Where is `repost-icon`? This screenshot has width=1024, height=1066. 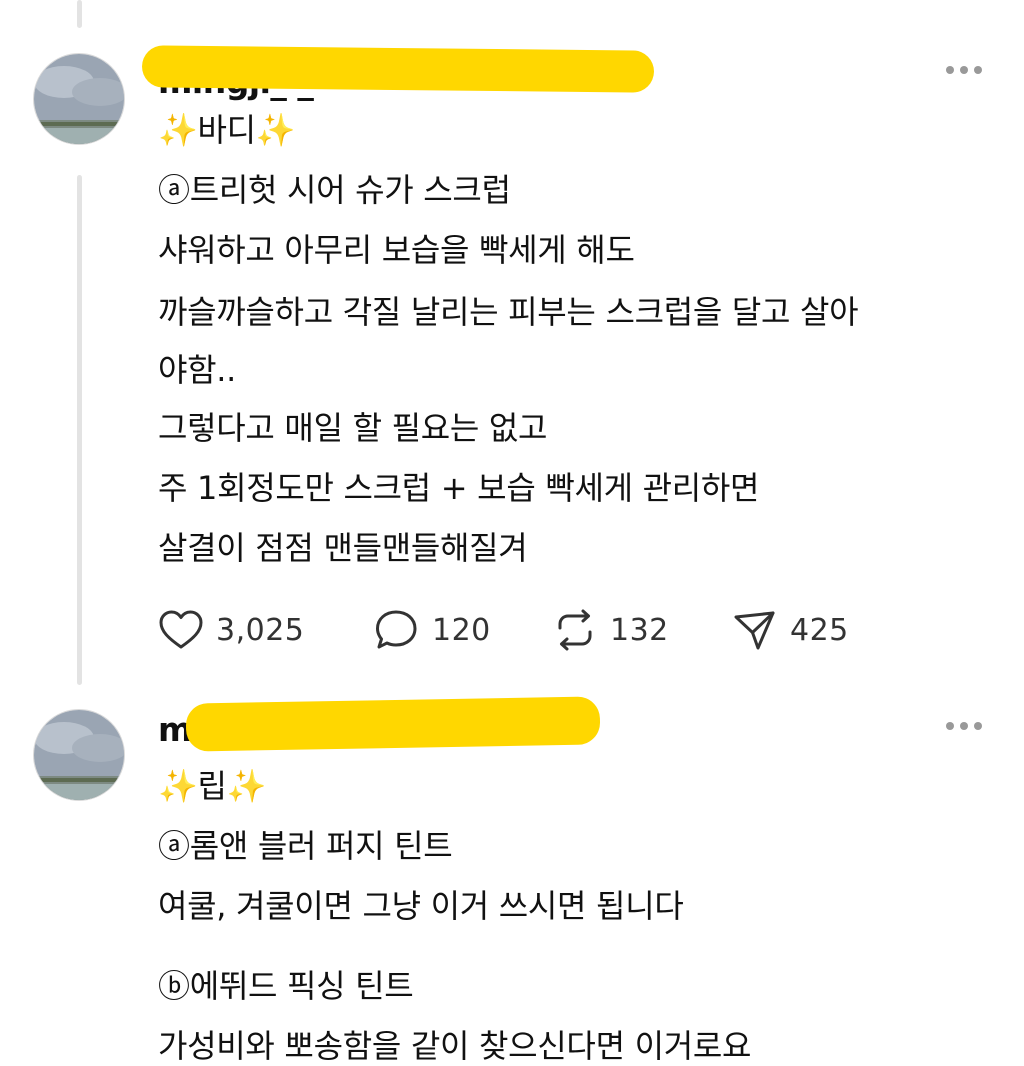 repost-icon is located at coordinates (575, 630).